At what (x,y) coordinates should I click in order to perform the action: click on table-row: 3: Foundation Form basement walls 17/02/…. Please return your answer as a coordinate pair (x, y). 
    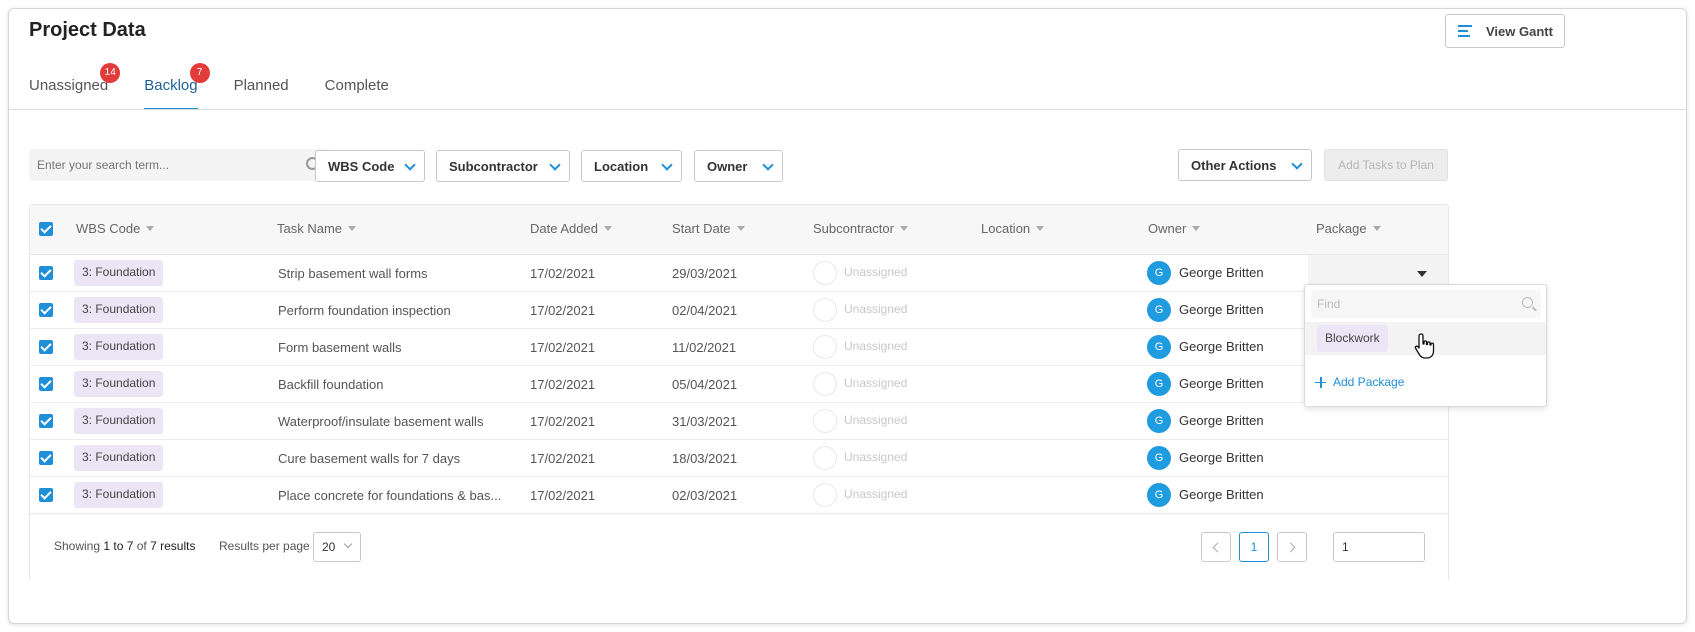
    Looking at the image, I should click on (739, 347).